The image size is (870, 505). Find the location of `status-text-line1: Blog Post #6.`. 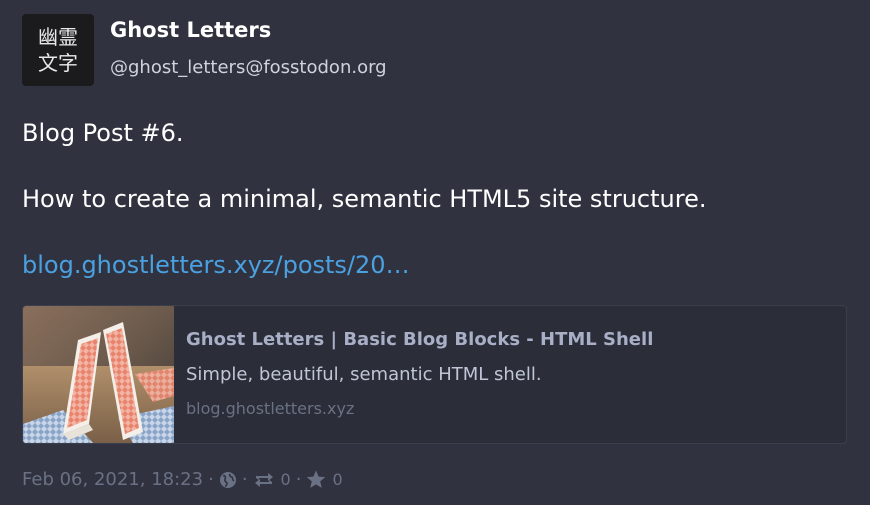

status-text-line1: Blog Post #6. is located at coordinates (103, 133).